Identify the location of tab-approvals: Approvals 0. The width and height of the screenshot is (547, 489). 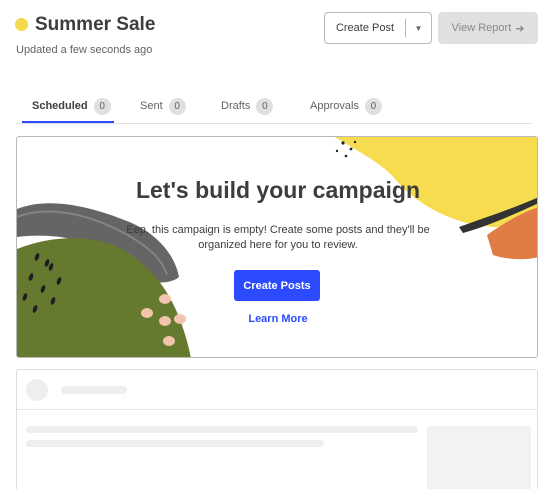
(346, 106).